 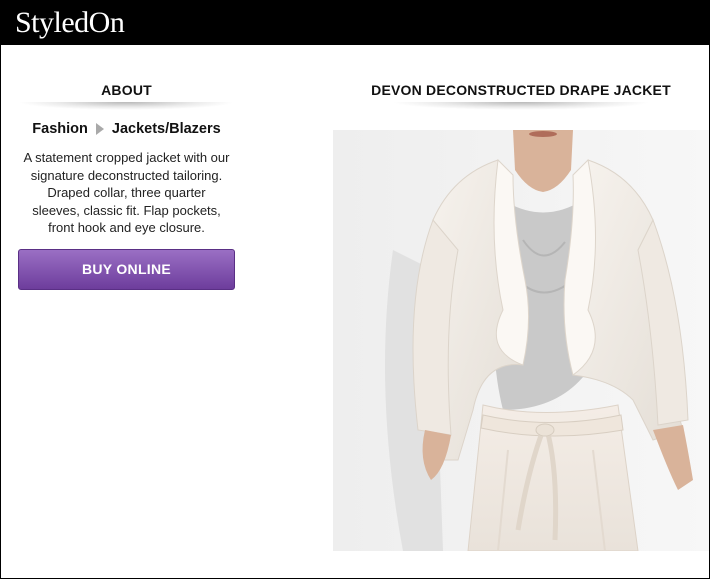 I want to click on product-title: DEVON DECONSTRUCTED DRAPE JACKET, so click(x=521, y=90).